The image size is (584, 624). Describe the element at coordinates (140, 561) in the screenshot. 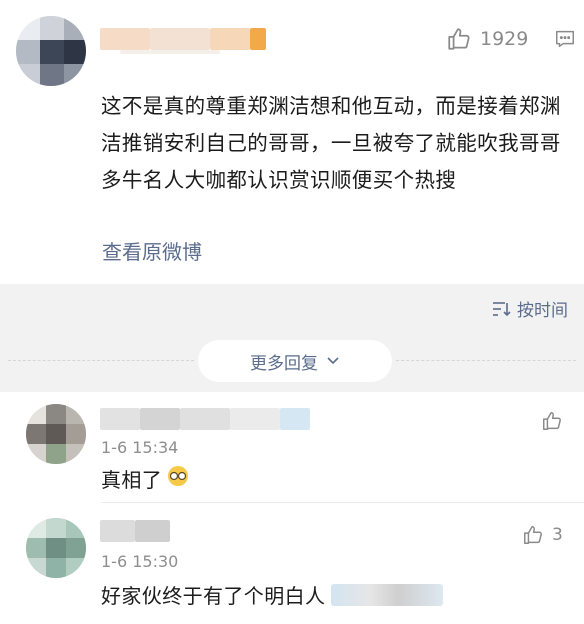

I see `reply-timestamp: 1-6 15:30` at that location.